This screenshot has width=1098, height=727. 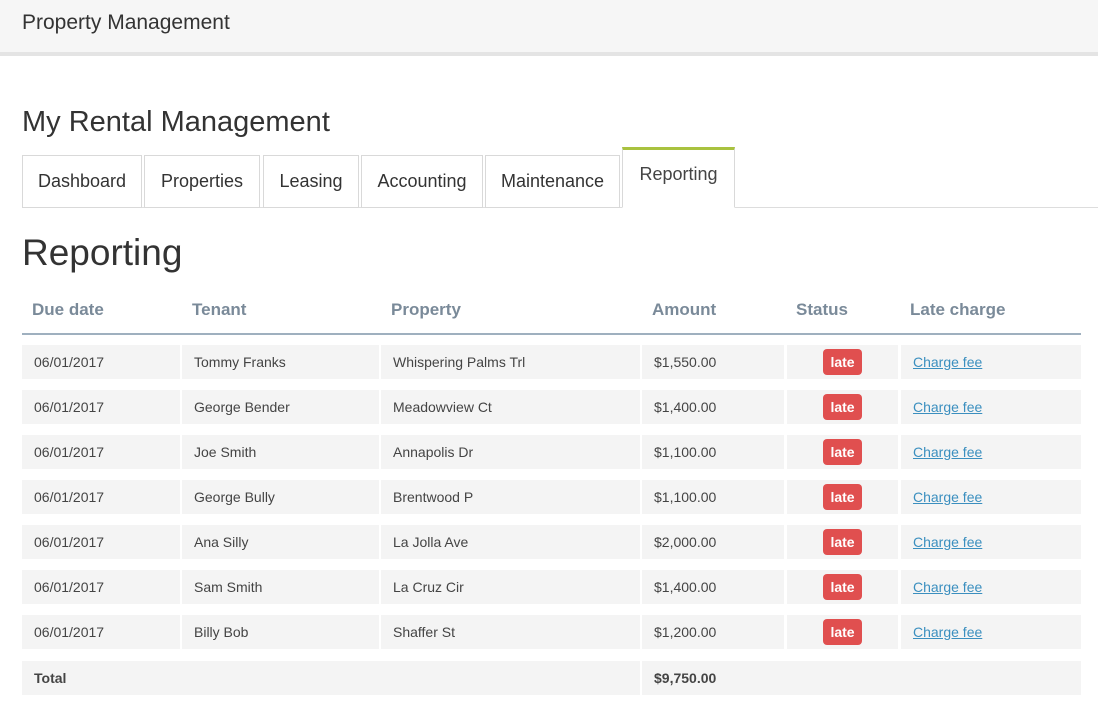 I want to click on page-heading: My Rental Management, so click(x=176, y=122).